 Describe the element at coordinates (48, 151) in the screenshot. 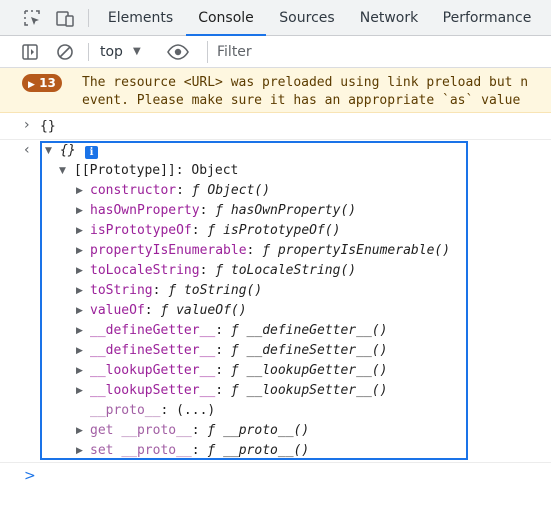

I see `collapse-triangle-icon: ▼` at that location.